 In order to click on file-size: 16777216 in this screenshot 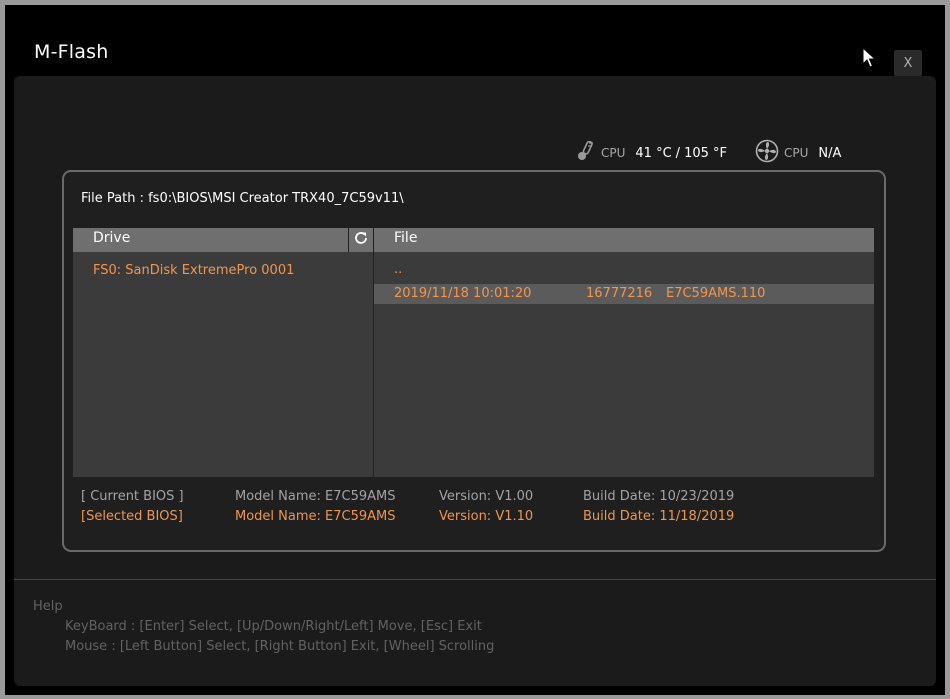, I will do `click(619, 293)`.